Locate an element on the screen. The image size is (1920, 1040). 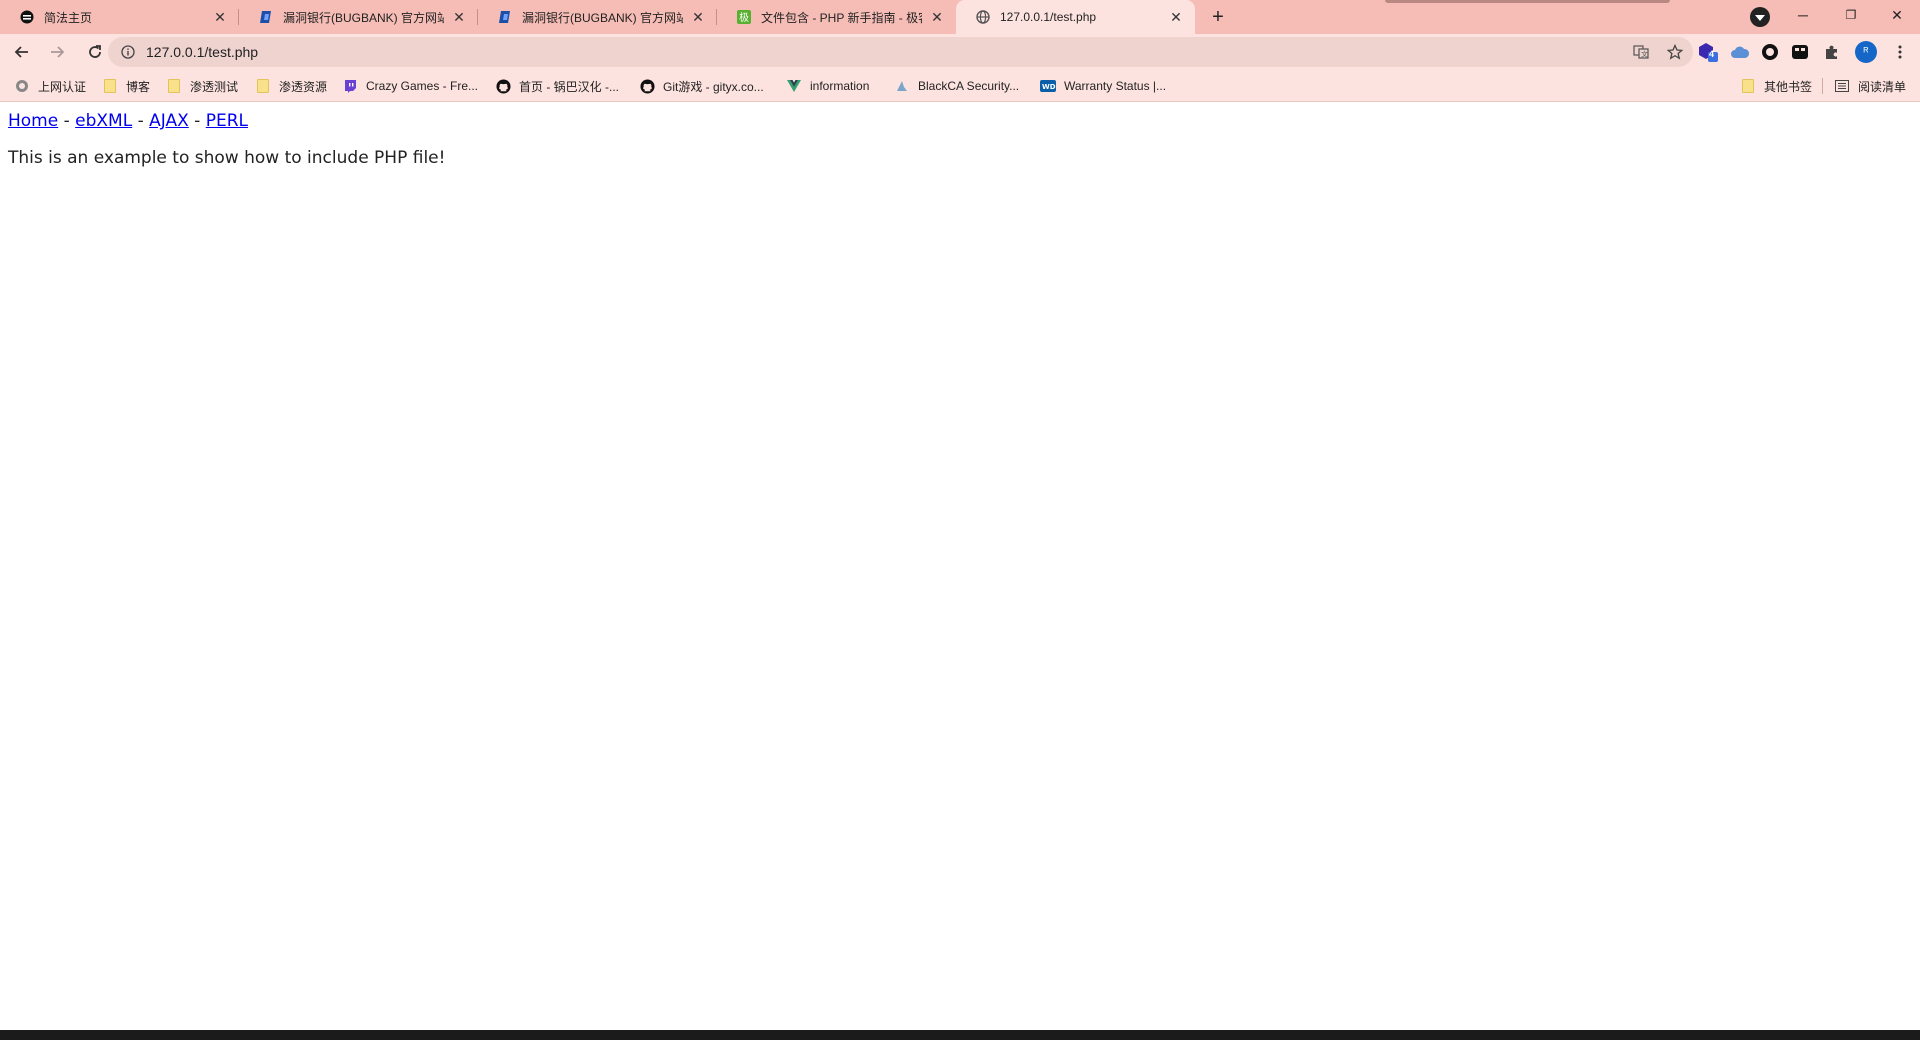
jike-icon: 极 is located at coordinates (744, 17).